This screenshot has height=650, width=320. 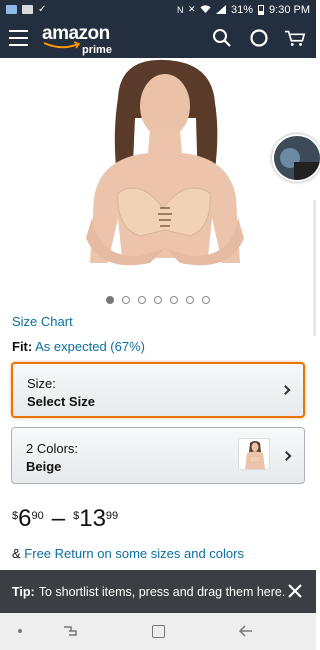 I want to click on free-return-line: & Free Return on some sizes and colors, so click(x=128, y=553).